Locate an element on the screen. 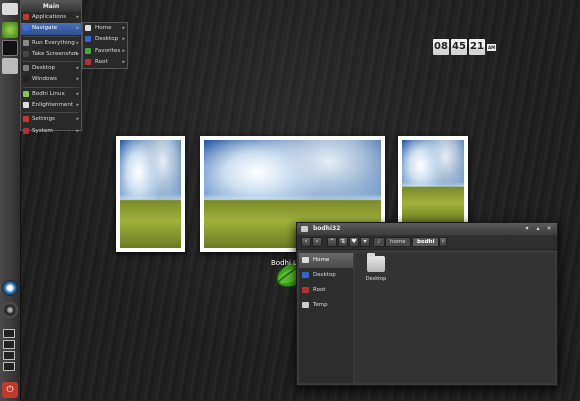  minimize-button: ▾ is located at coordinates (527, 229).